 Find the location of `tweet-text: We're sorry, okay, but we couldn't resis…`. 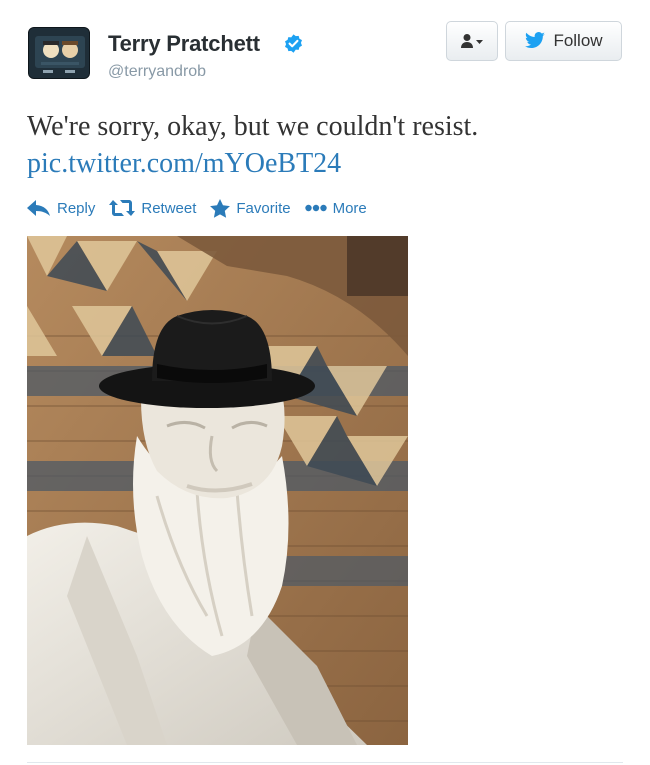

tweet-text: We're sorry, okay, but we couldn't resis… is located at coordinates (327, 145).